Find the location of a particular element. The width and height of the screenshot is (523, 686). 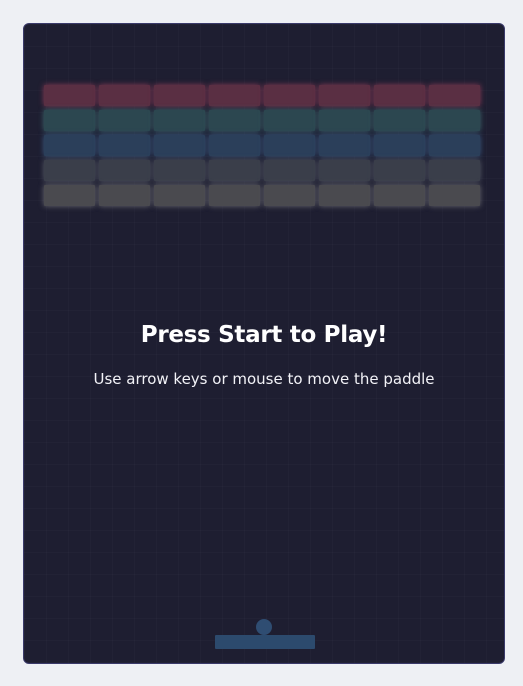

paddle is located at coordinates (265, 642).